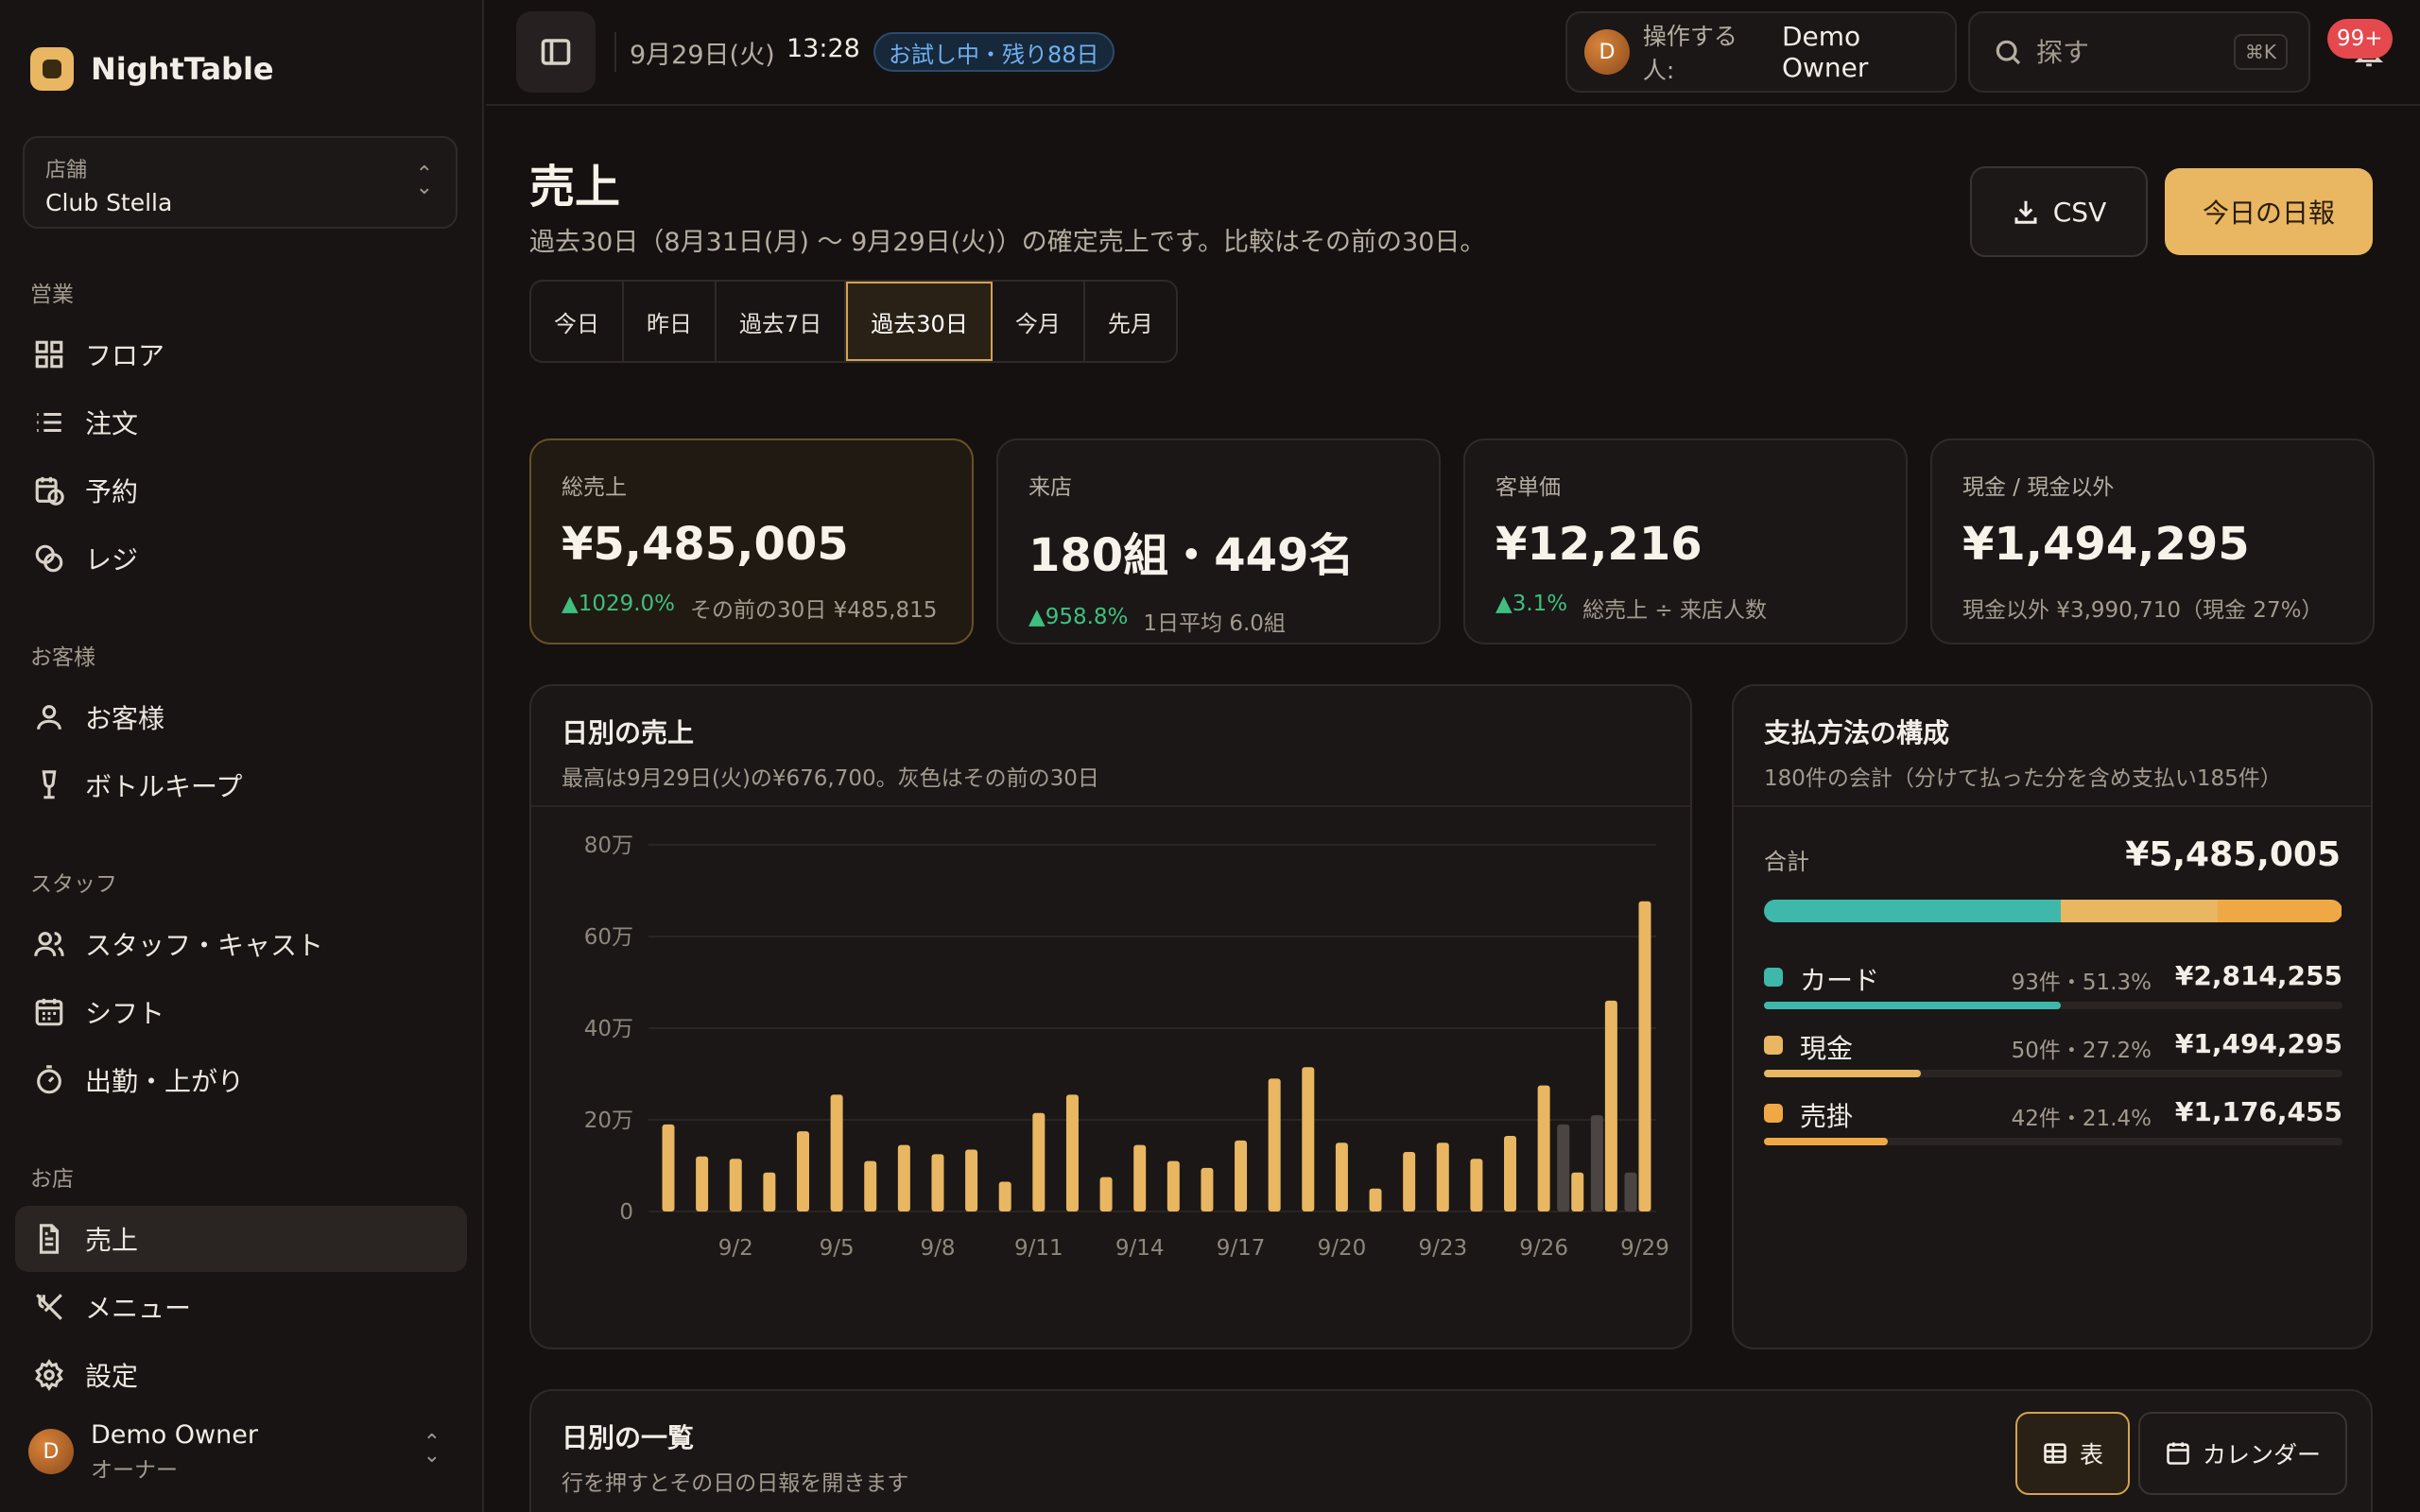  Describe the element at coordinates (2081, 1119) in the screenshot. I see `payment-meta: 42件・21.4%` at that location.